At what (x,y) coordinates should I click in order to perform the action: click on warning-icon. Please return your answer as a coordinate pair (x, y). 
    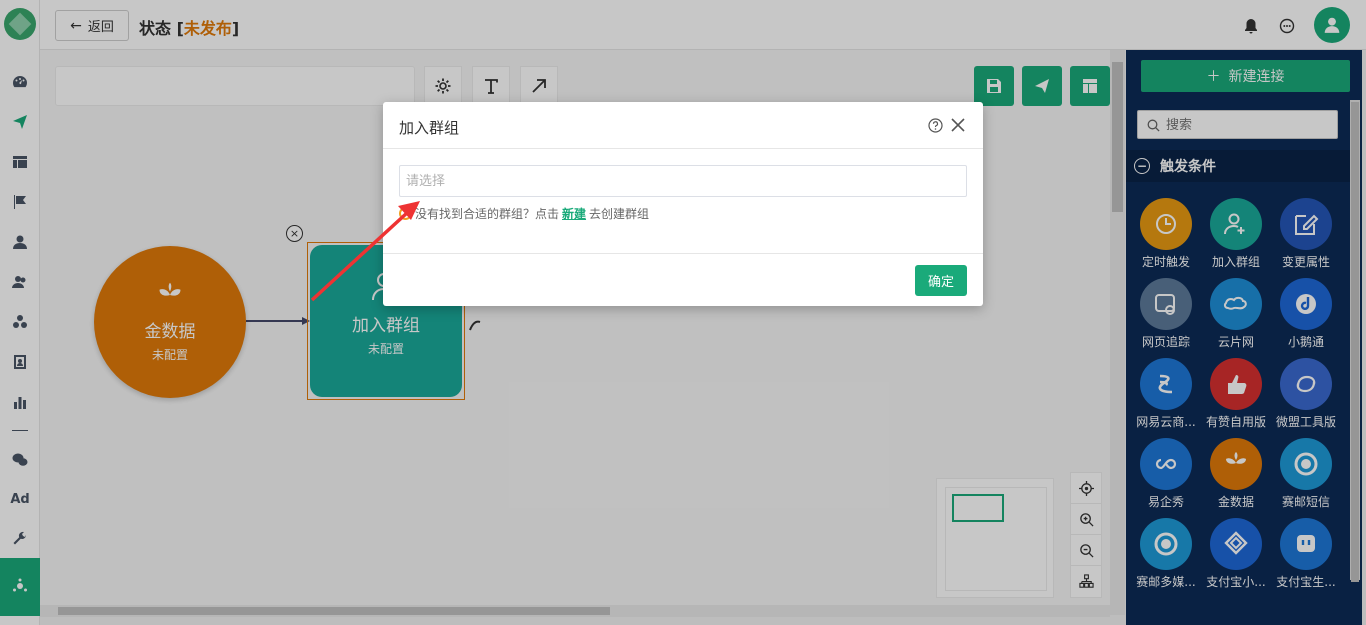
    Looking at the image, I should click on (405, 213).